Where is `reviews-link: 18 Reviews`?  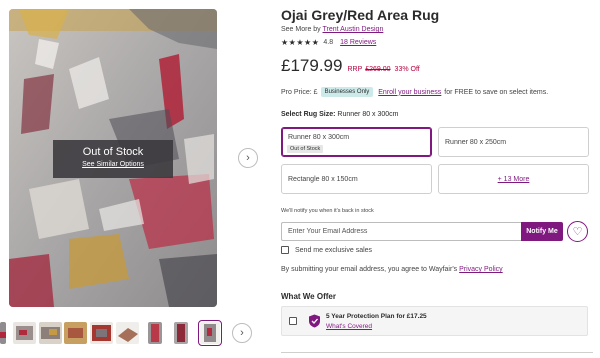
reviews-link: 18 Reviews is located at coordinates (358, 42).